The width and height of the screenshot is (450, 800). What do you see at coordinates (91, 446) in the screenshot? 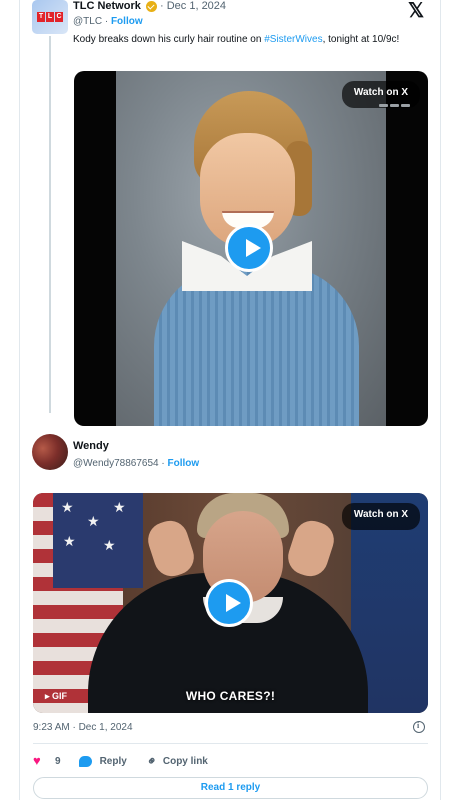
I see `reply-author-name: Wendy` at bounding box center [91, 446].